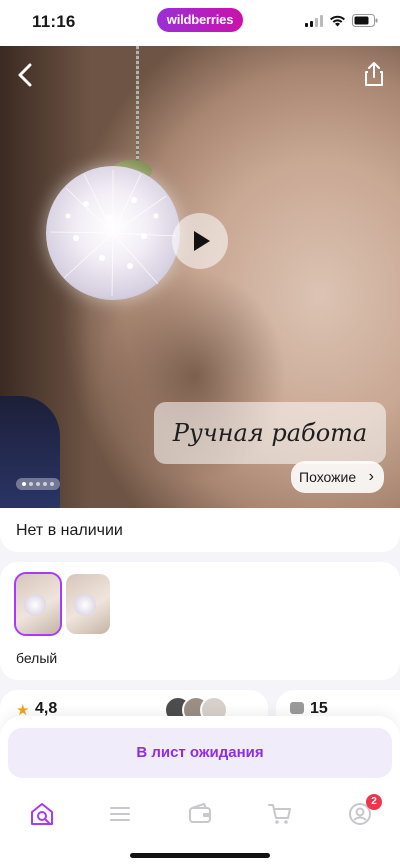  I want to click on stock-status: Нет в наличии, so click(69, 530).